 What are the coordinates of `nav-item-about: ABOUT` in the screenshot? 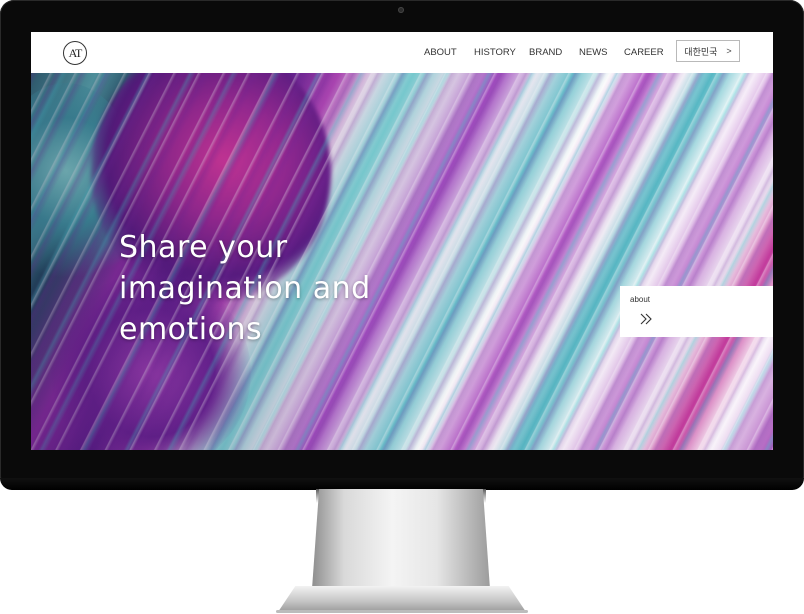 It's located at (440, 52).